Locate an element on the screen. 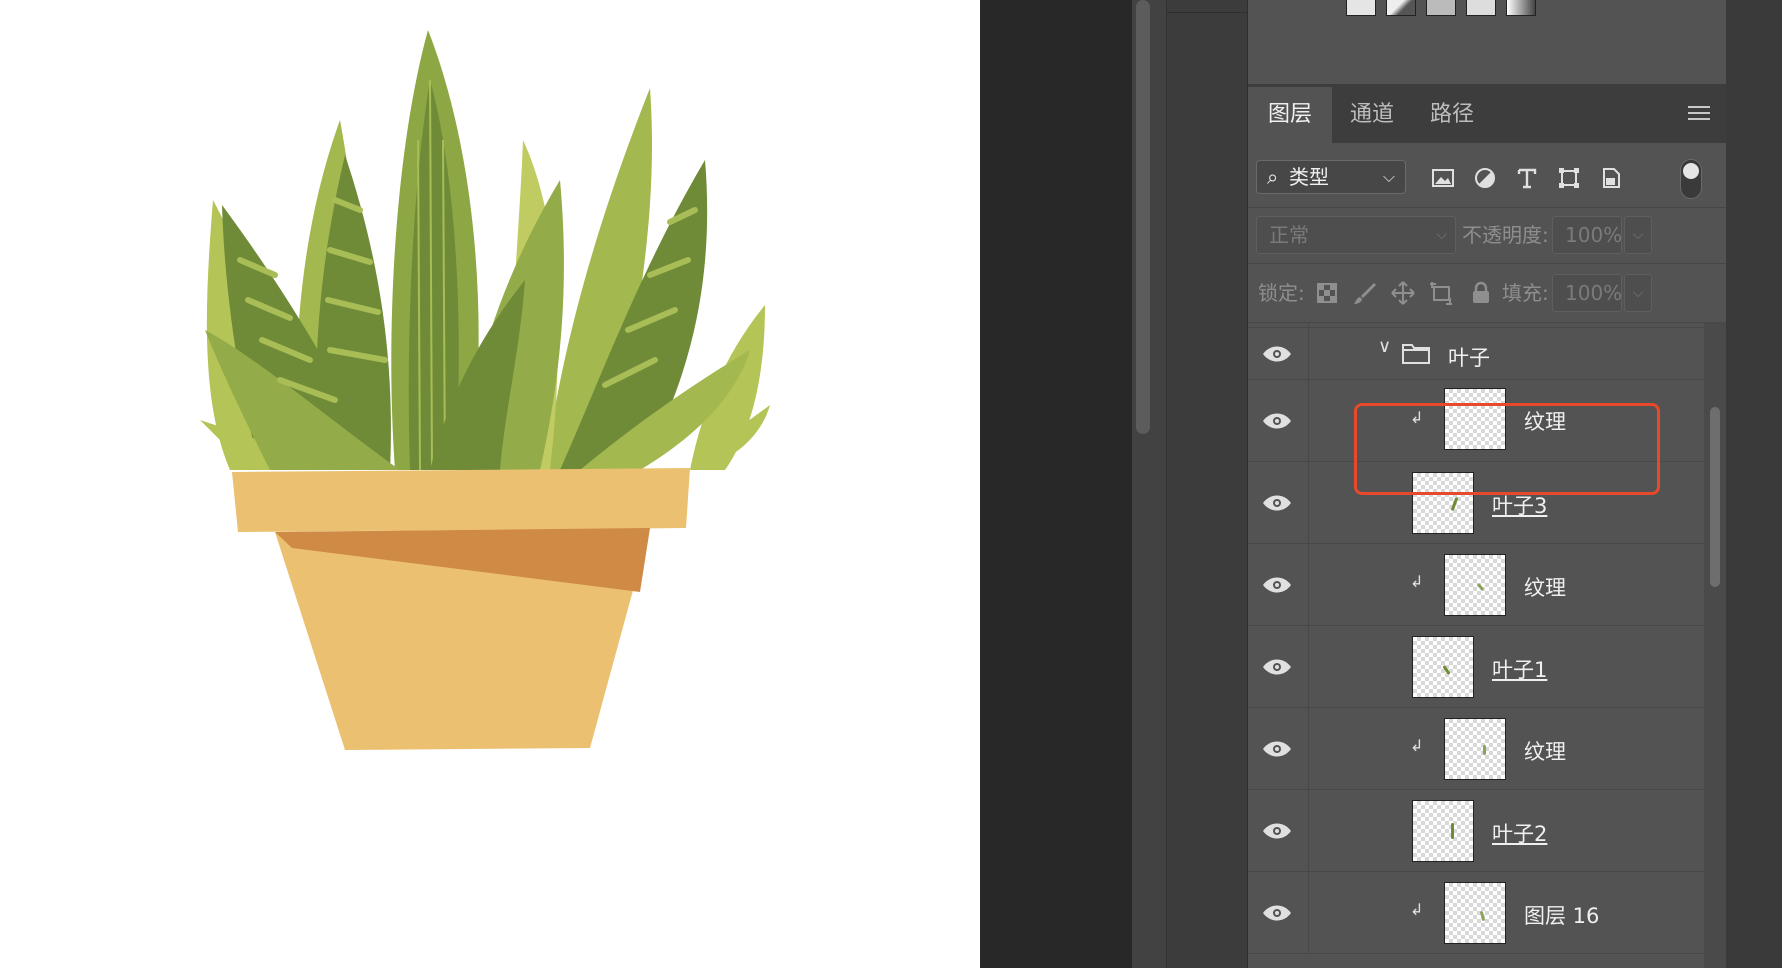  tab-channels: 通道 is located at coordinates (1372, 115).